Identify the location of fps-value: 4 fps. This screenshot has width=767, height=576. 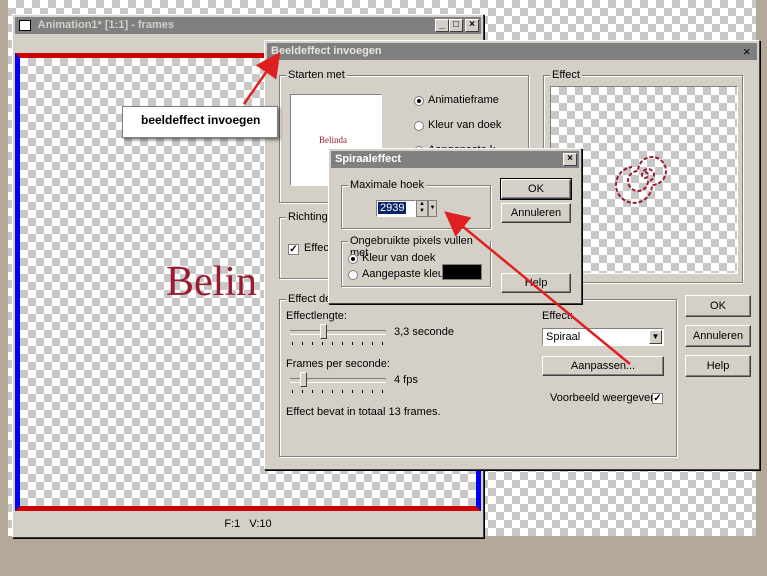
(406, 380).